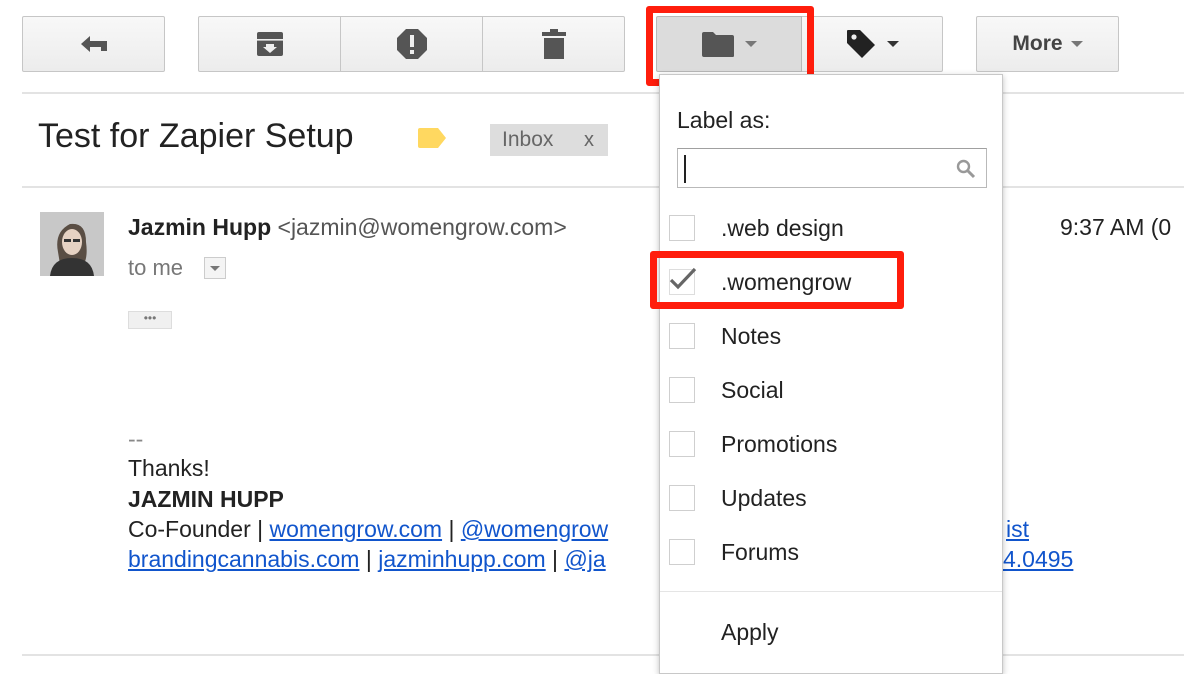  I want to click on reply-arrow-icon, so click(93, 44).